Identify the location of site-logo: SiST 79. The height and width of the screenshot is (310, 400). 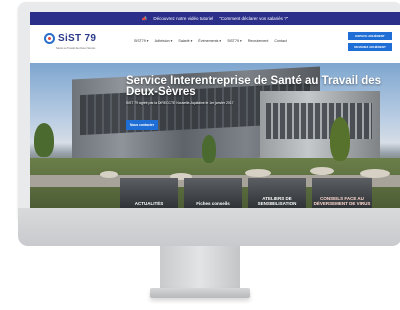
(70, 38).